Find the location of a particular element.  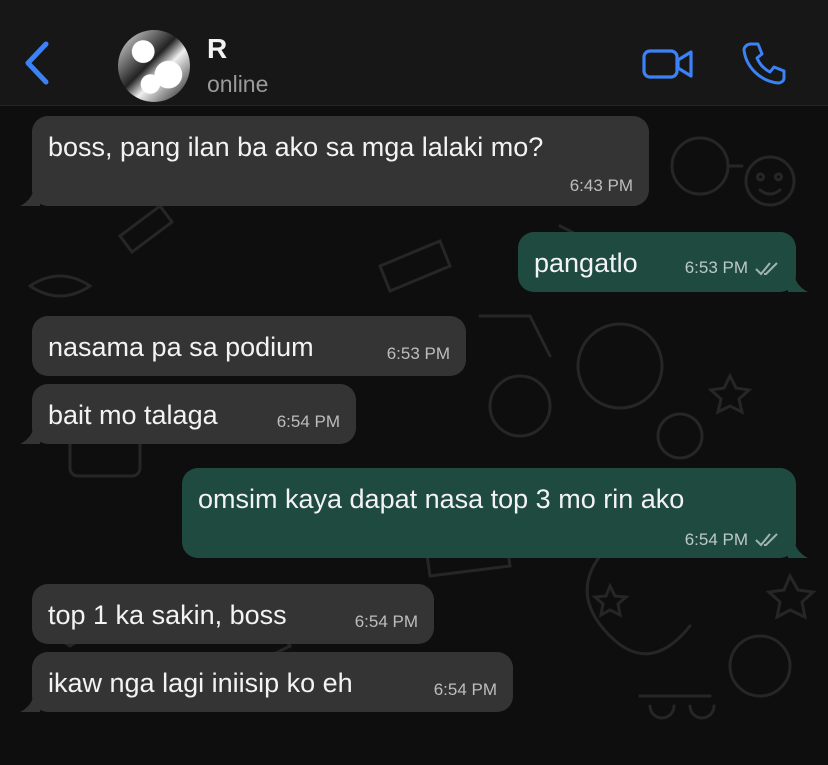

back-chevron-icon is located at coordinates (37, 63).